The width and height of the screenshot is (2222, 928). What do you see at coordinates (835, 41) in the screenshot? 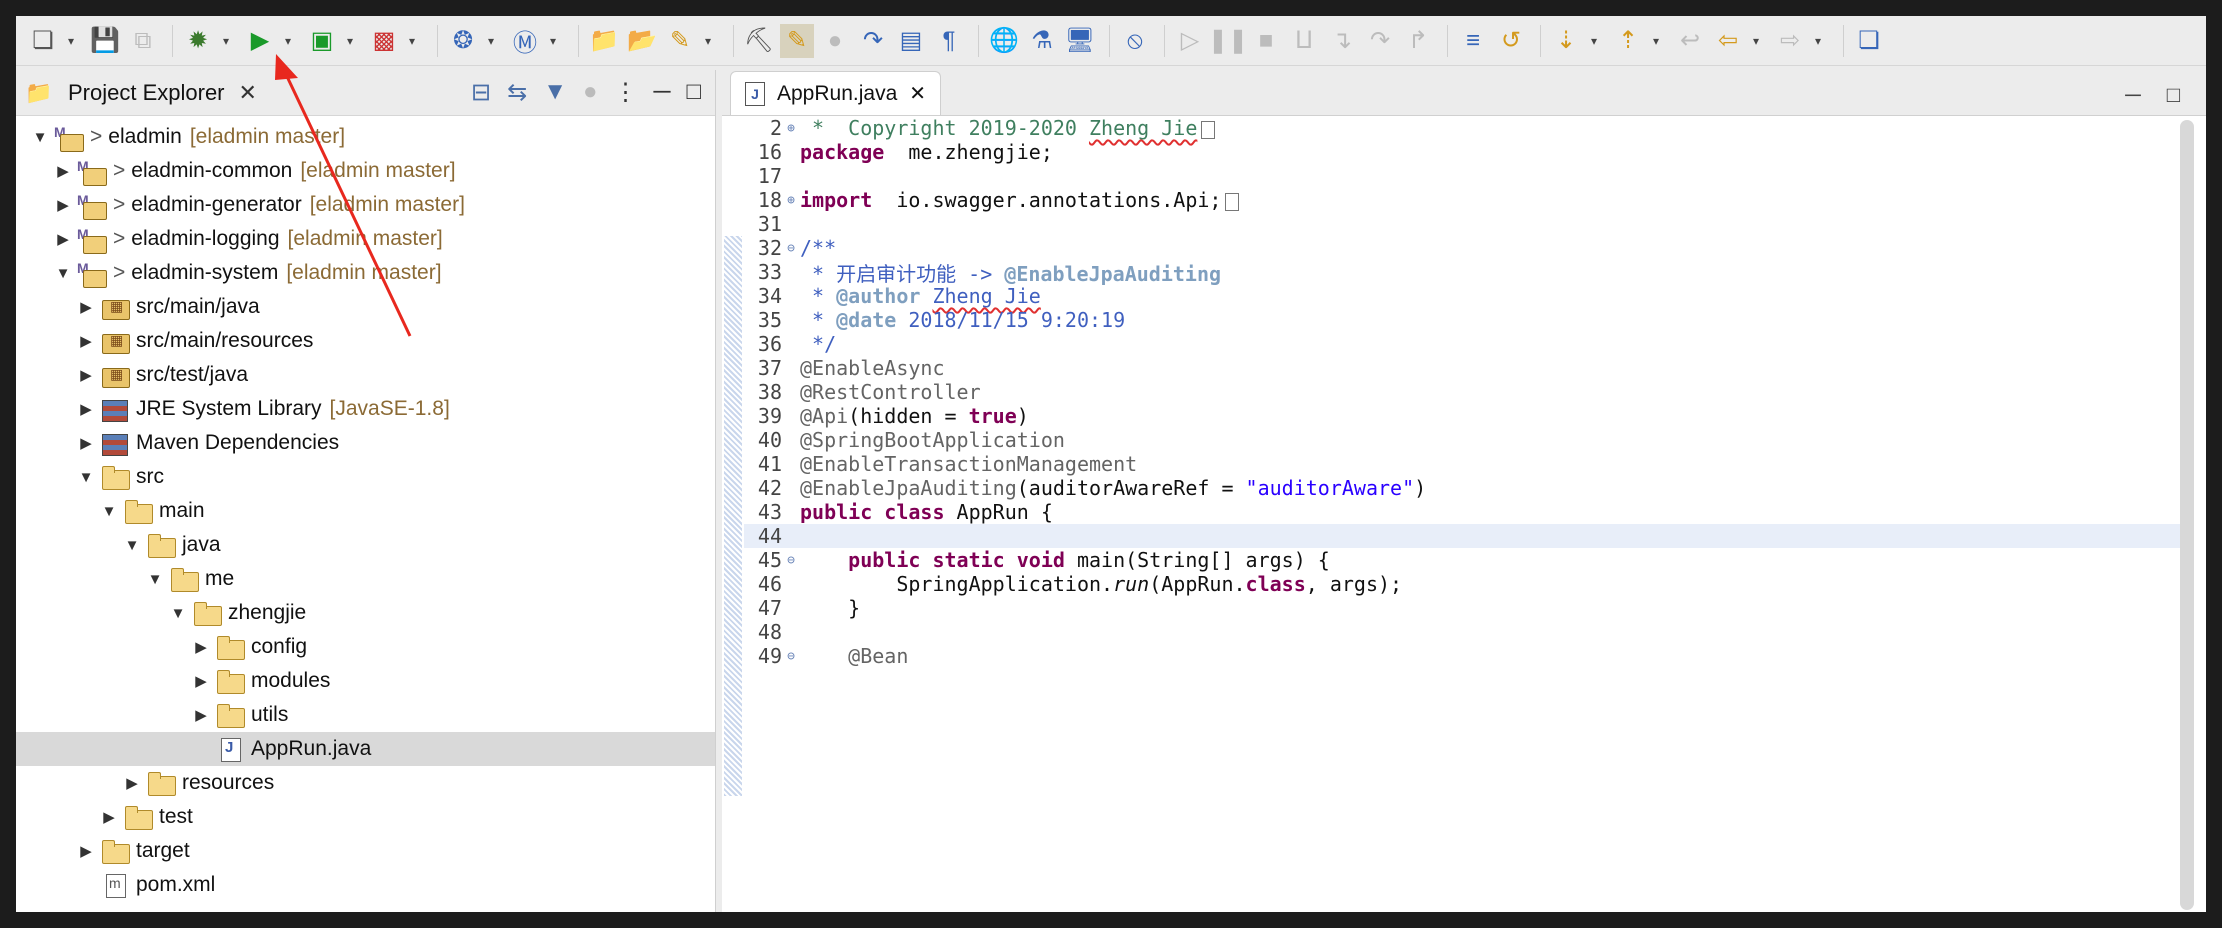
I see `toggle-breadcrumb-icon: ●` at bounding box center [835, 41].